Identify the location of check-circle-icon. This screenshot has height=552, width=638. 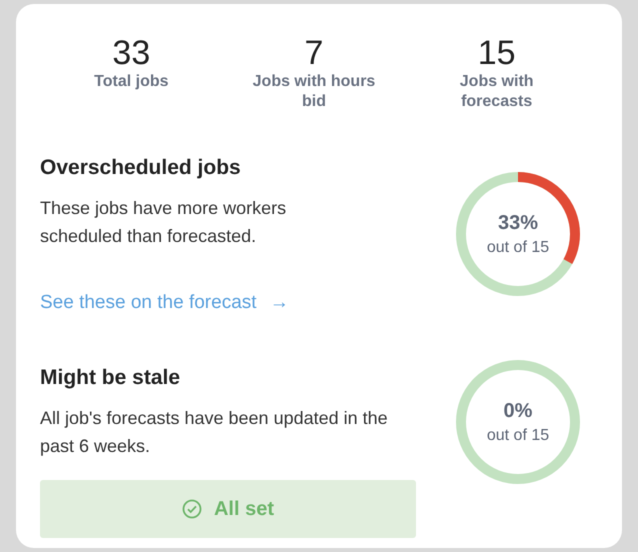
(192, 509).